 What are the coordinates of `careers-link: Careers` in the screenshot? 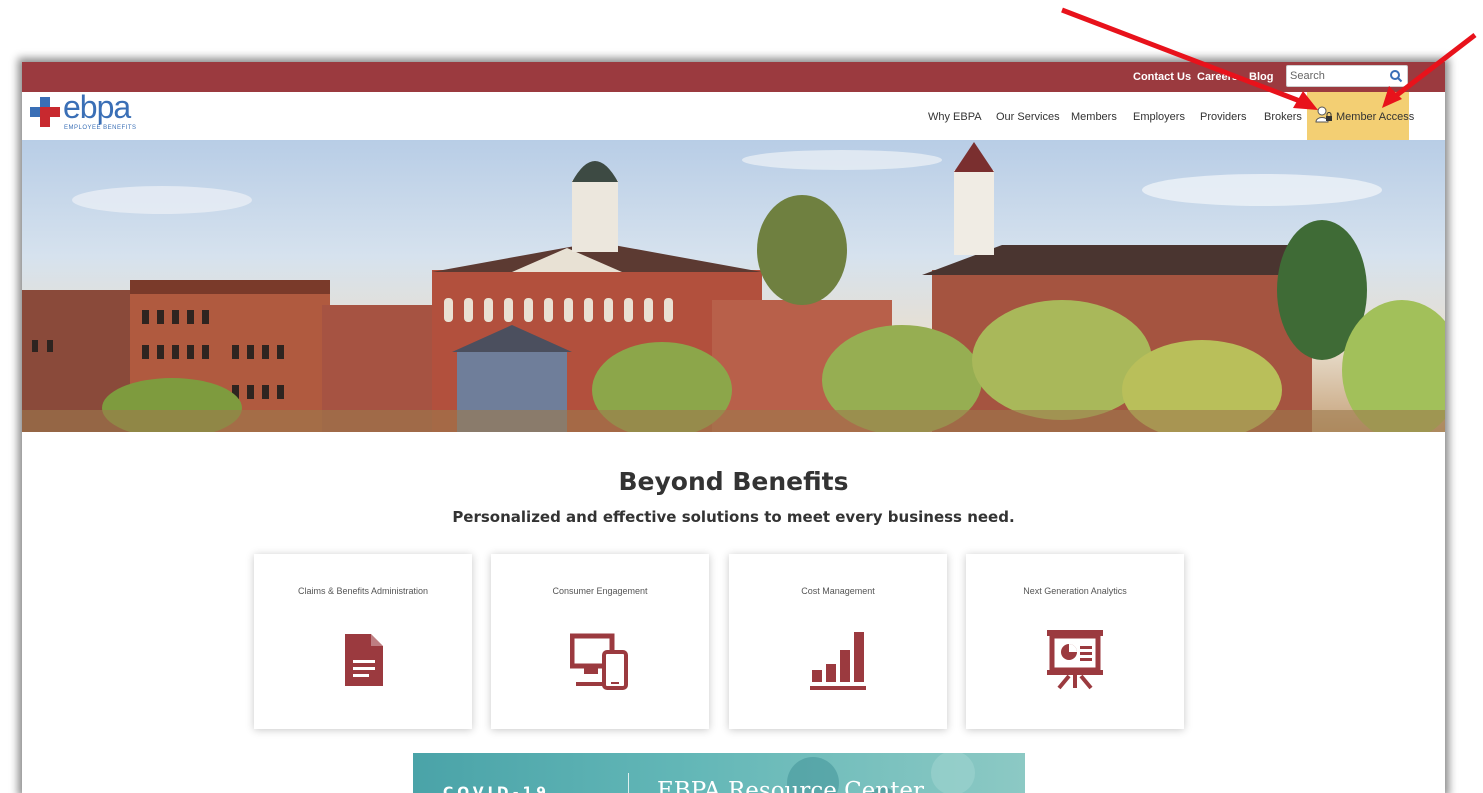 It's located at (1217, 77).